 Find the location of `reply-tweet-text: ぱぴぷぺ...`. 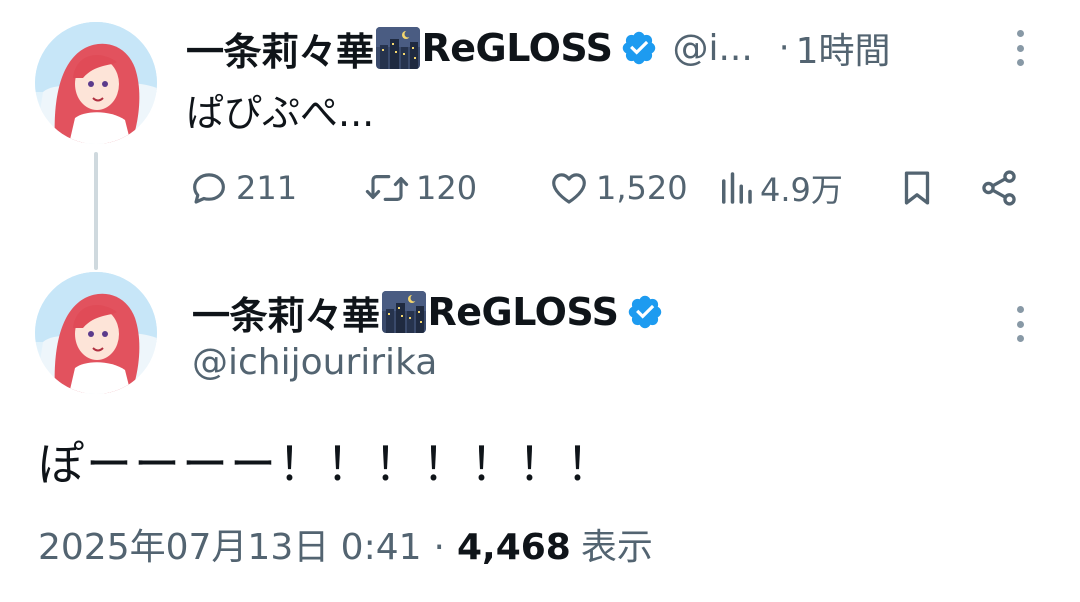

reply-tweet-text: ぱぴぷぺ... is located at coordinates (280, 113).